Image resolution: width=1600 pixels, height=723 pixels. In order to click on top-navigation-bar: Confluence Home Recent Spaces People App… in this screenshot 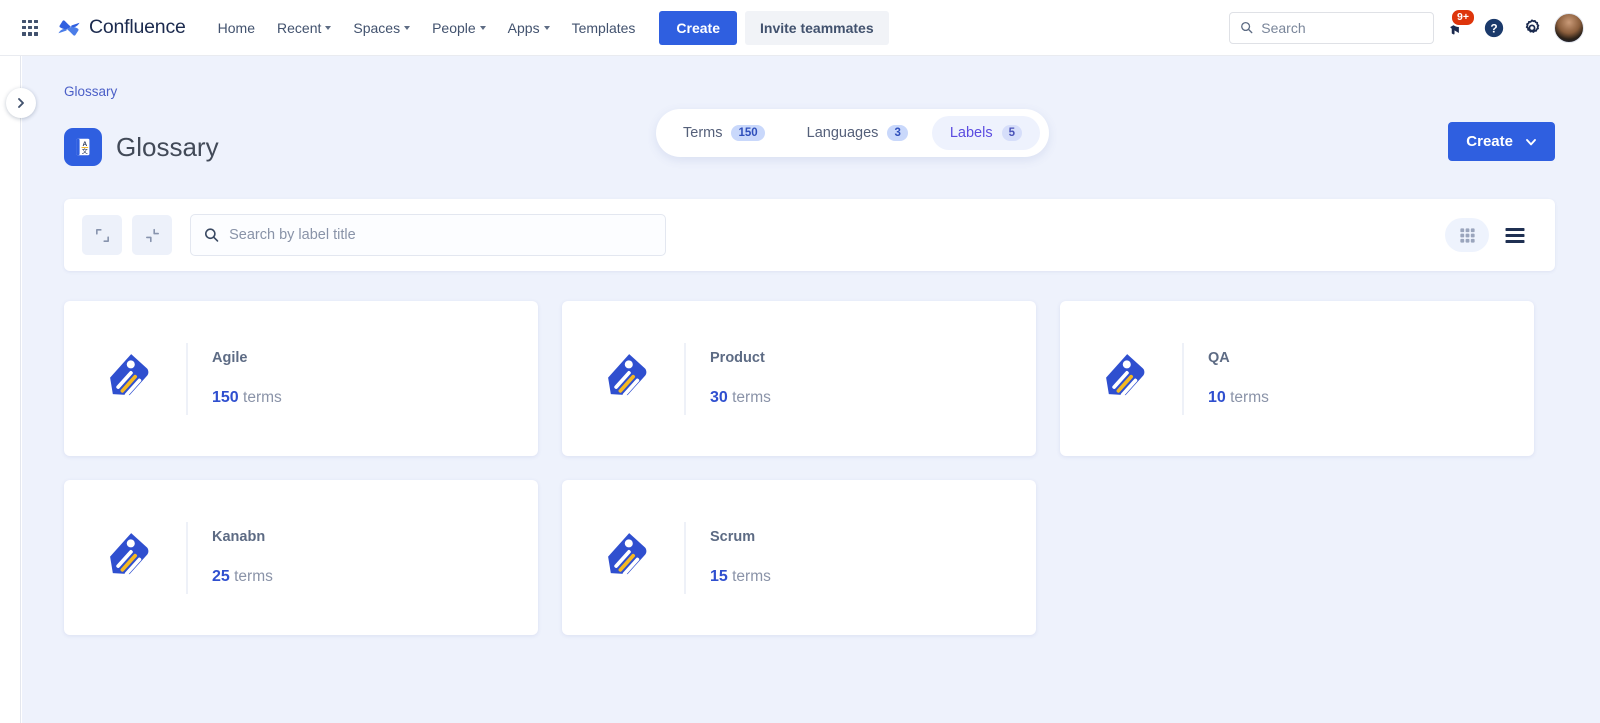, I will do `click(800, 28)`.